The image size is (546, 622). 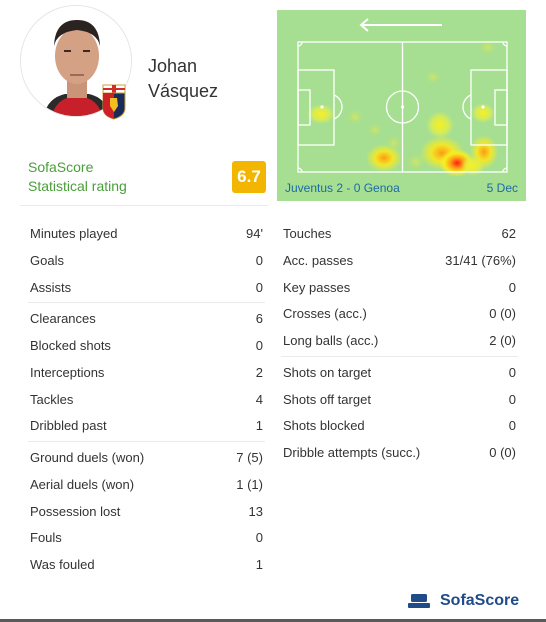 What do you see at coordinates (146, 318) in the screenshot?
I see `stat-row: Clearances 6` at bounding box center [146, 318].